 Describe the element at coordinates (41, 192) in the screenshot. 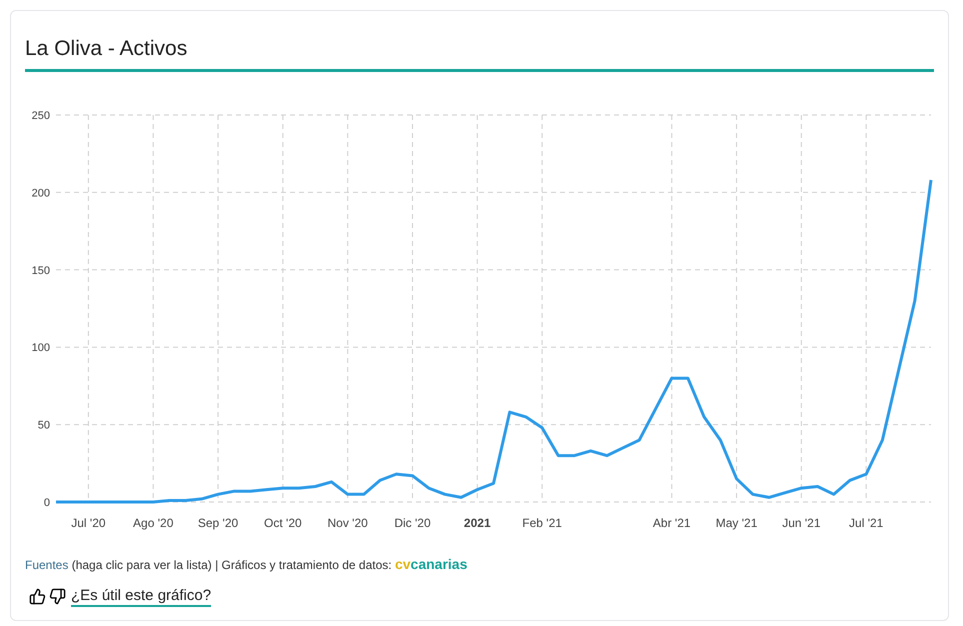

I see `y-axis-label: 200` at that location.